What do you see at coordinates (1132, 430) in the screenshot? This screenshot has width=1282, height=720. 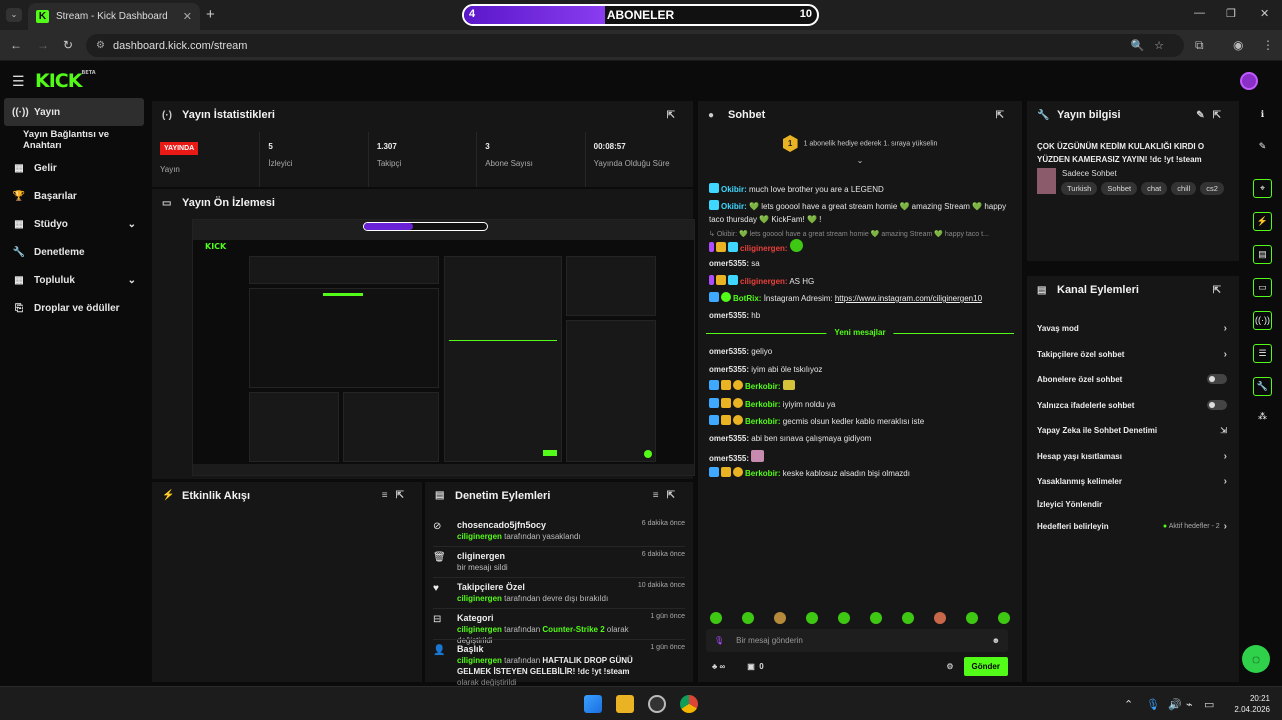 I see `action-ai-moderation: Yapay Zeka ile Sohbet Denetimi ⇲` at bounding box center [1132, 430].